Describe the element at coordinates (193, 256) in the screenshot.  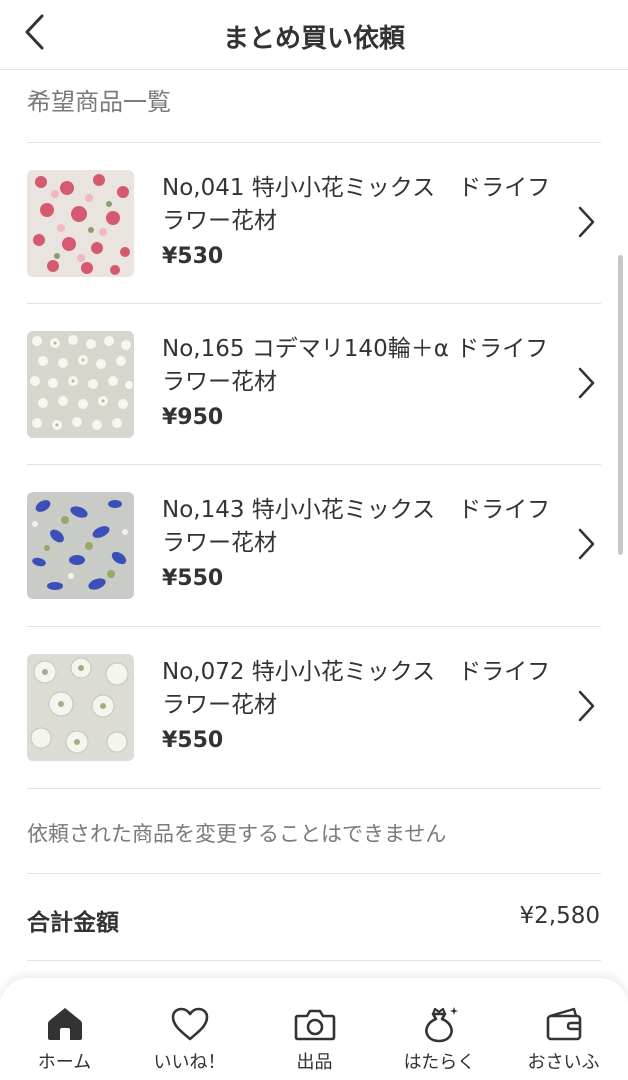
I see `item-price: ¥530` at that location.